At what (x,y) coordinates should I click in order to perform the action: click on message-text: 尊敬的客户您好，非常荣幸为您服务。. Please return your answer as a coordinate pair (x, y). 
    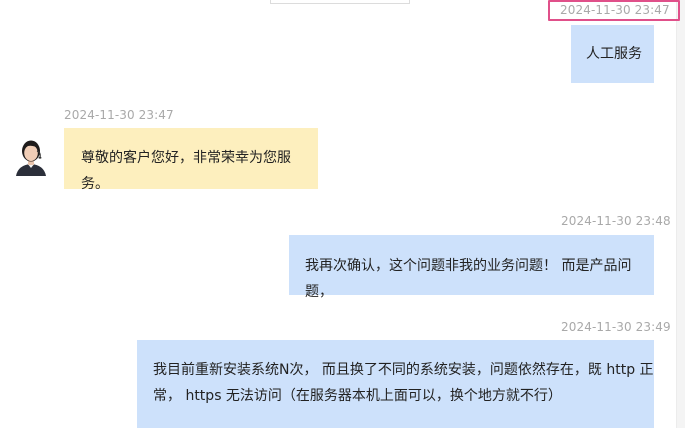
    Looking at the image, I should click on (186, 171).